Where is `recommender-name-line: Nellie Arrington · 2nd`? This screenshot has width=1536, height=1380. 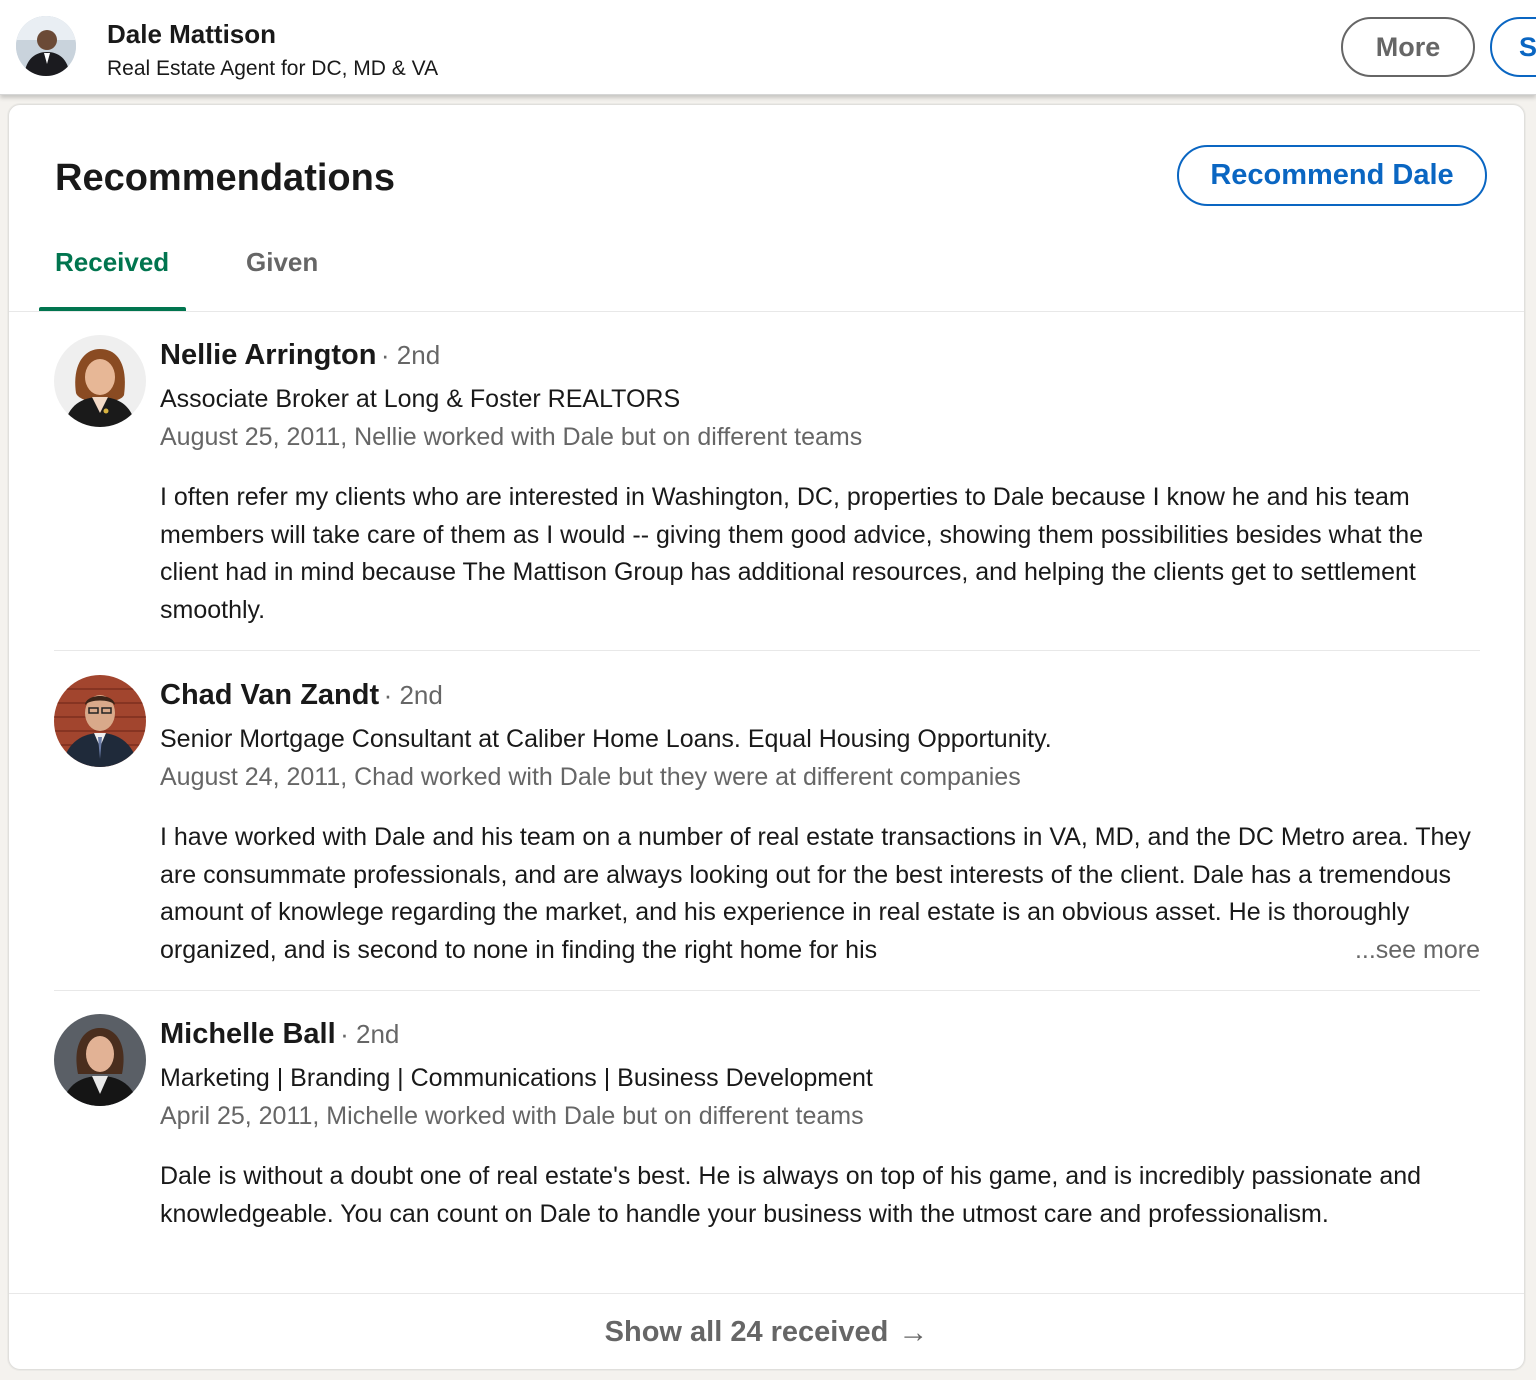 recommender-name-line: Nellie Arrington · 2nd is located at coordinates (300, 355).